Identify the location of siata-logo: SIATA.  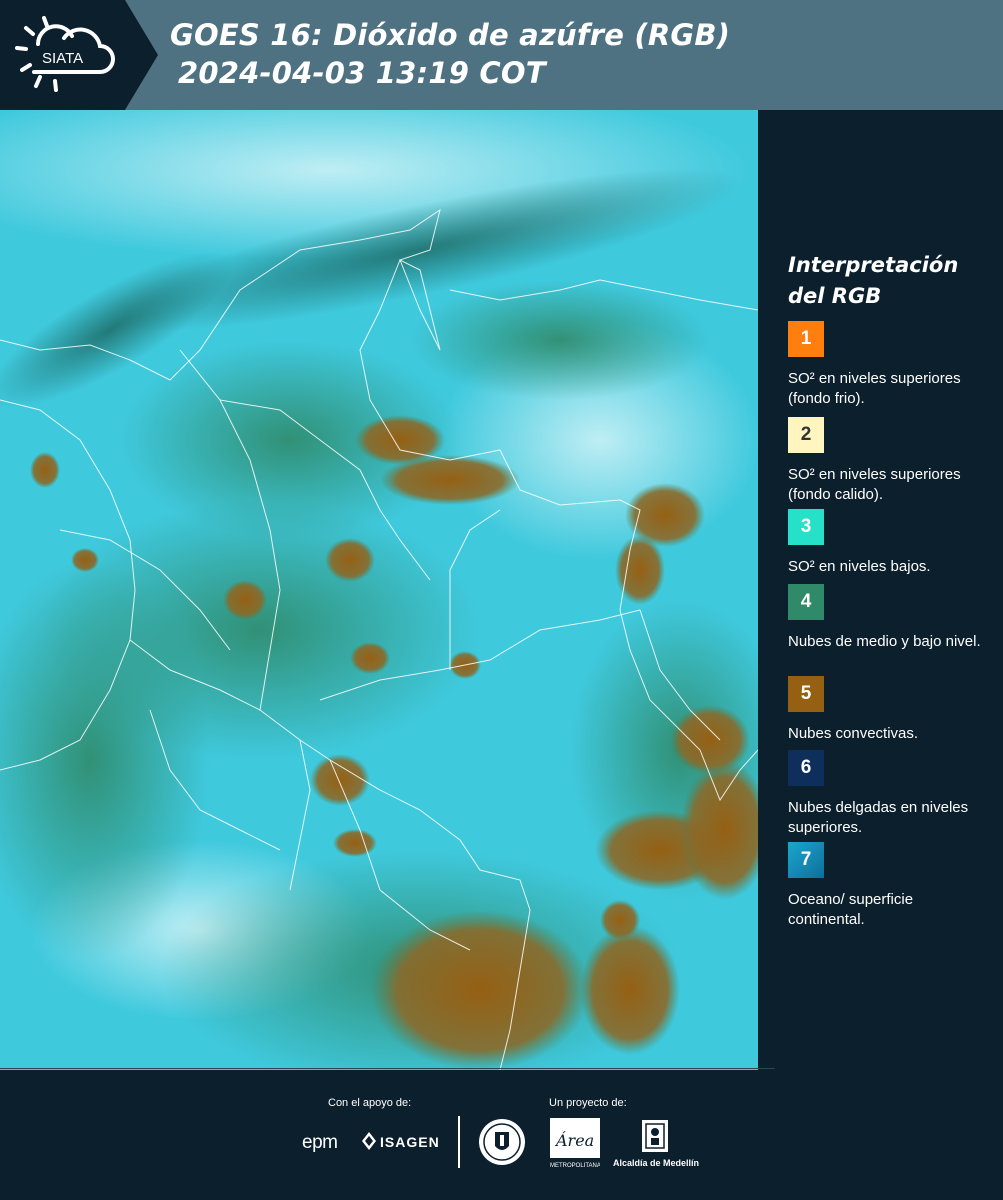
(70, 54).